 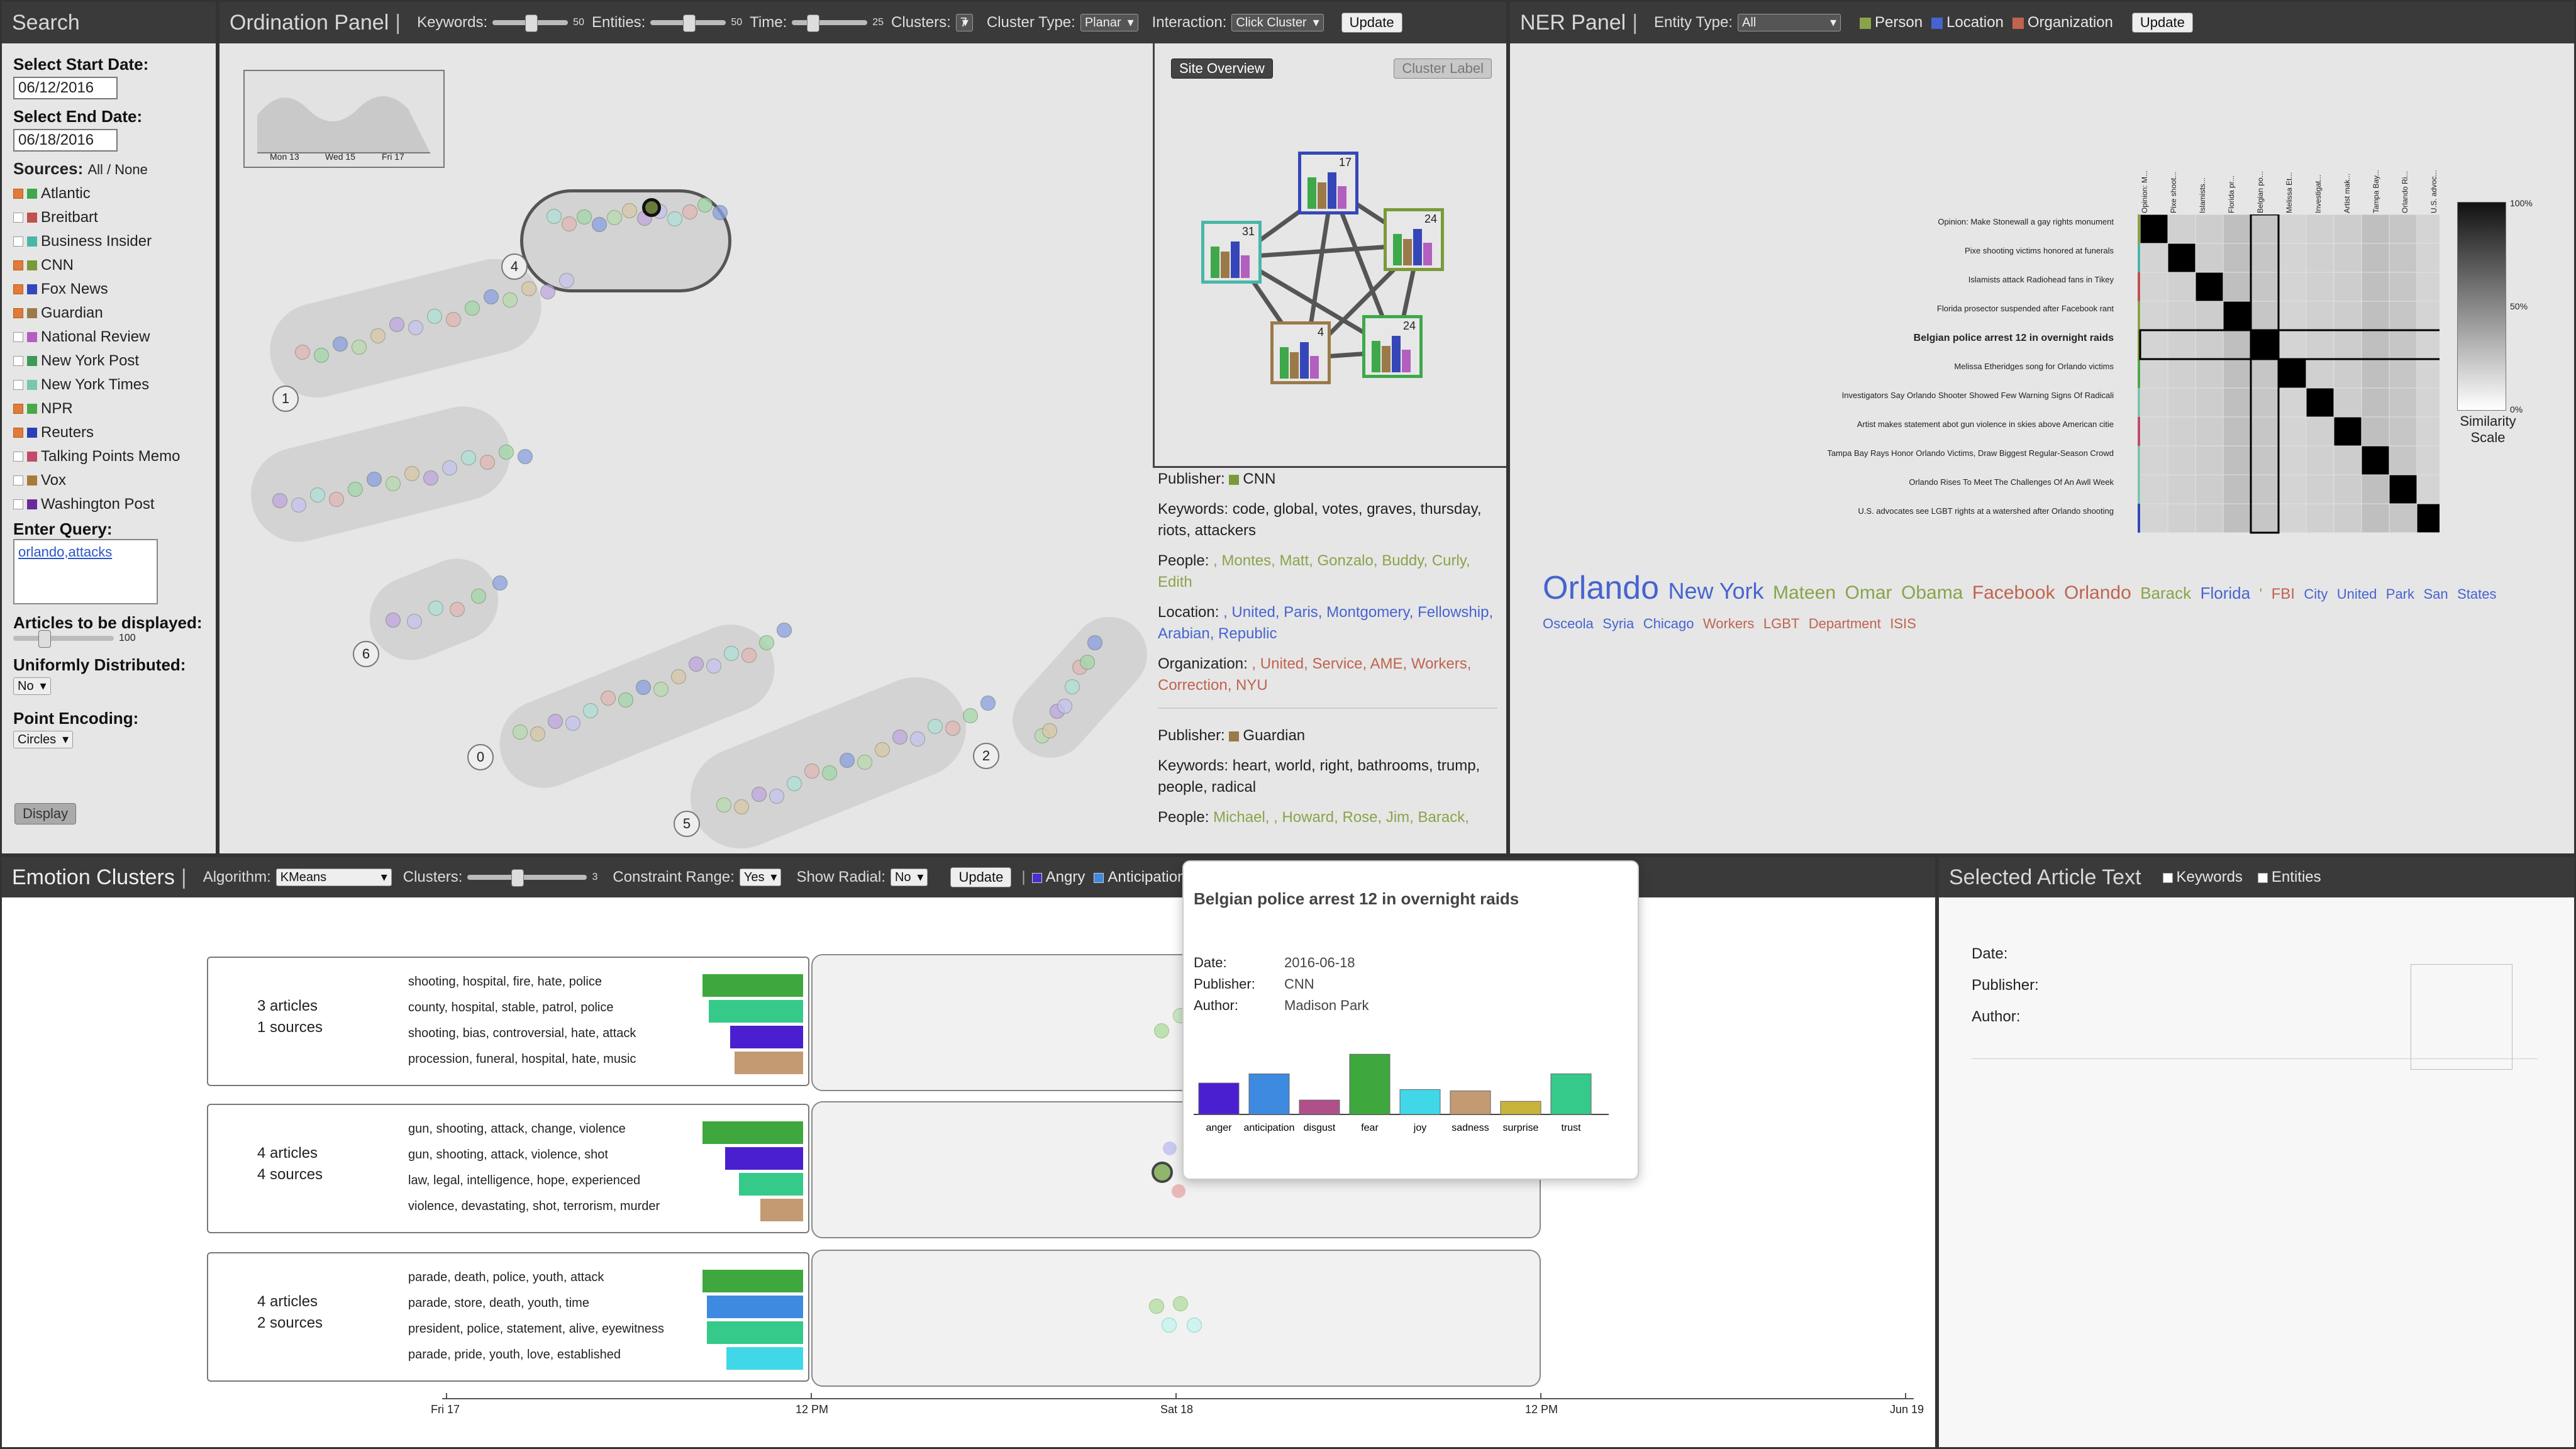 What do you see at coordinates (111, 504) in the screenshot?
I see `source-item: Washington Post` at bounding box center [111, 504].